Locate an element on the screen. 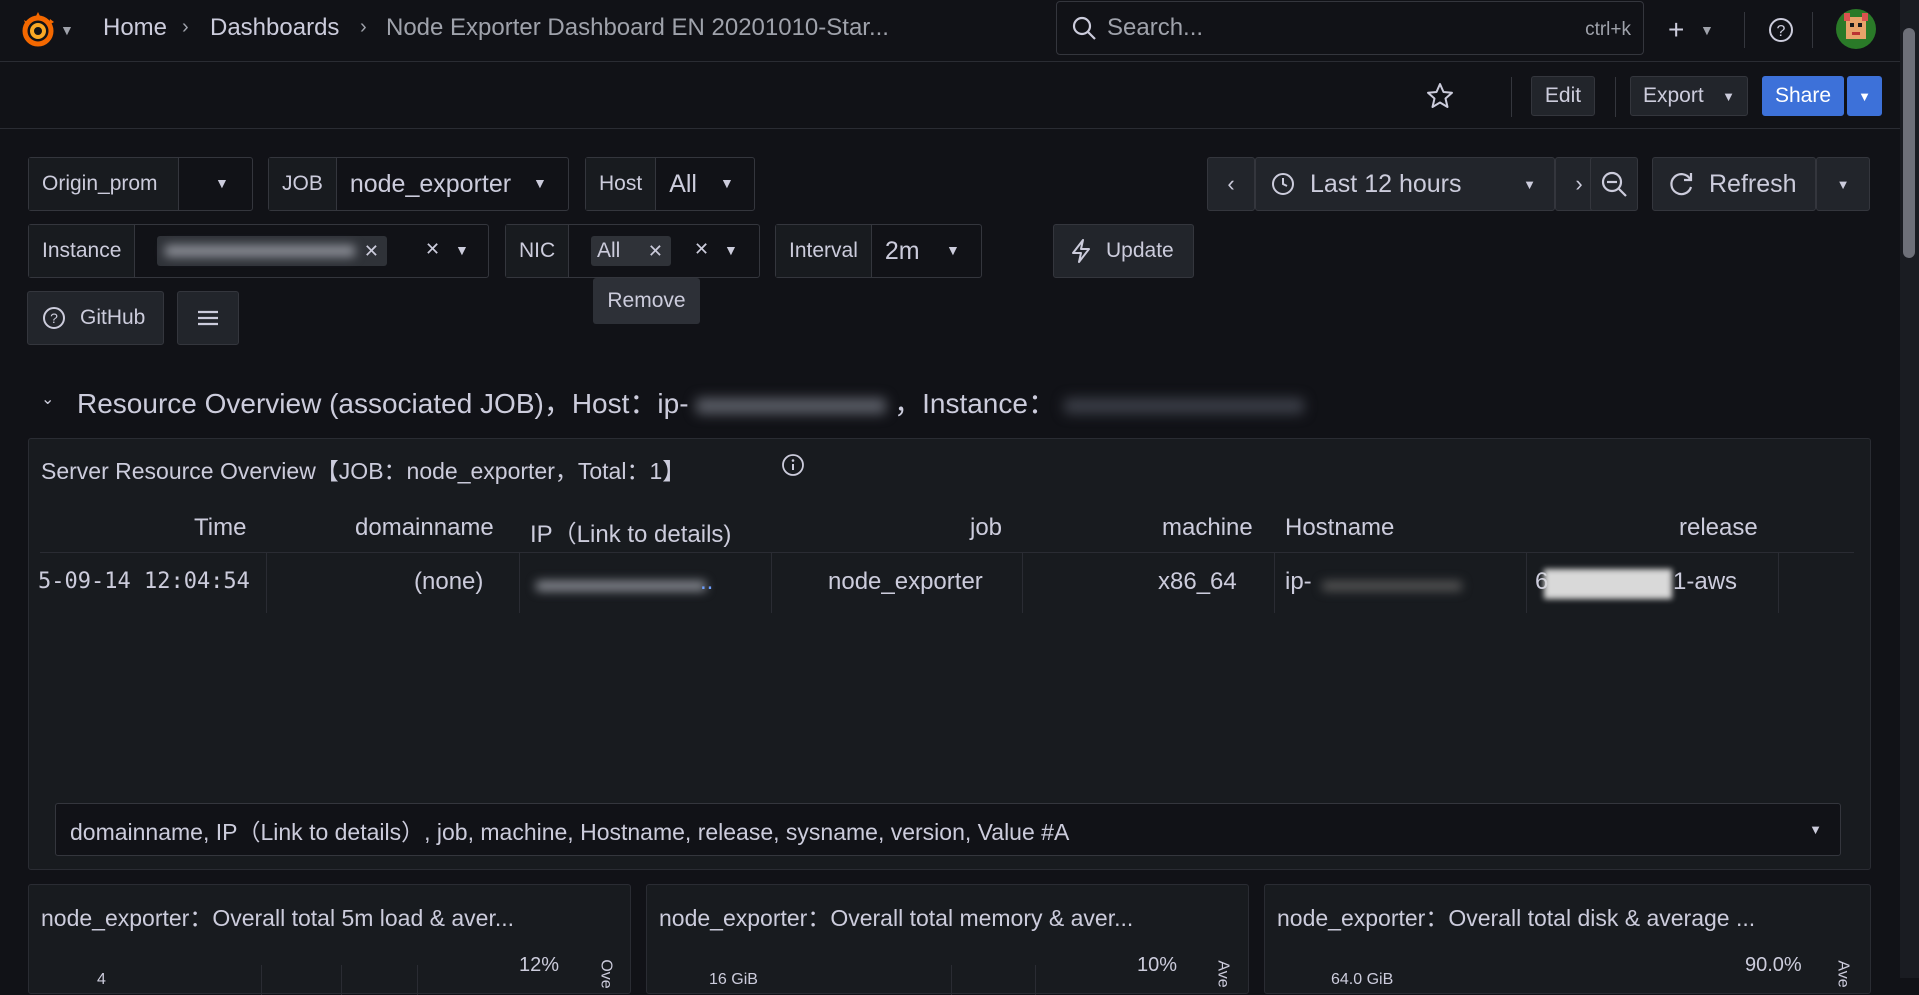 This screenshot has width=1919, height=995. github-link-button: ? GitHub is located at coordinates (95, 318).